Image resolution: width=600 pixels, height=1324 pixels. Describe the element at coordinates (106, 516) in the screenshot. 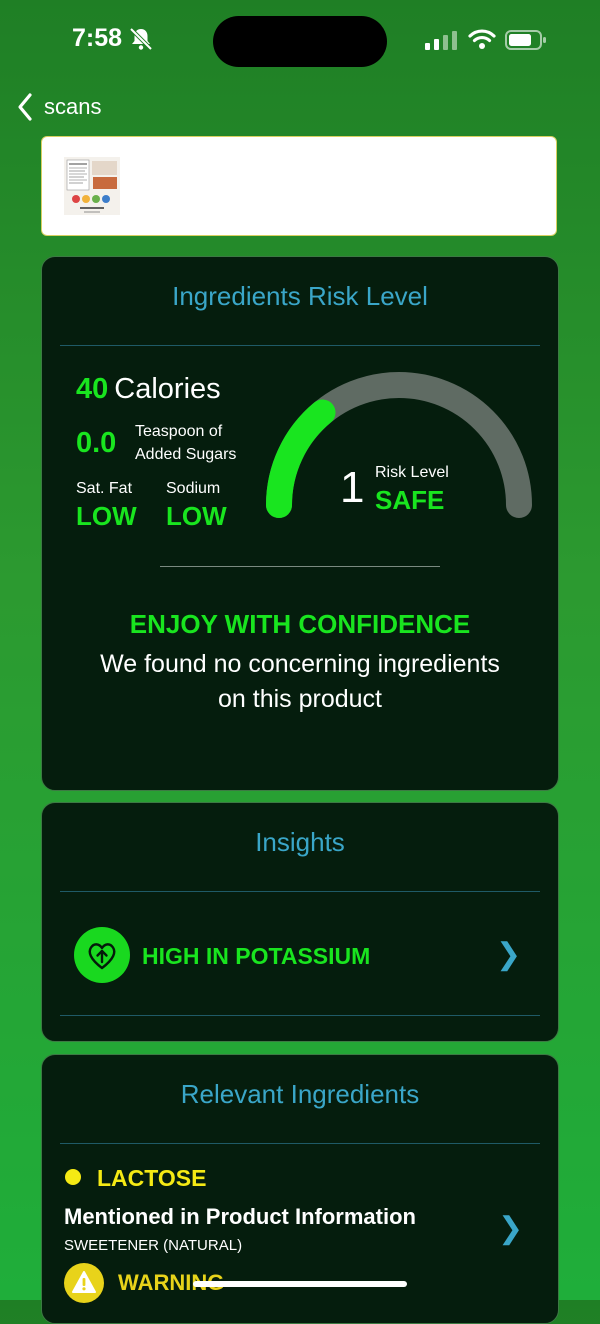

I see `sat-fat-value: LOW` at that location.